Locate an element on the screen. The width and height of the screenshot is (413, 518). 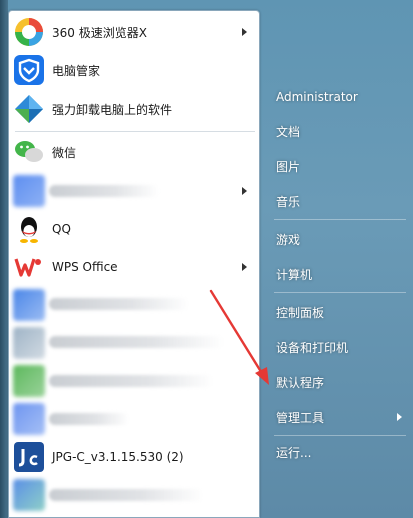
devices-printers-label: 设备和打印机 is located at coordinates (312, 347).